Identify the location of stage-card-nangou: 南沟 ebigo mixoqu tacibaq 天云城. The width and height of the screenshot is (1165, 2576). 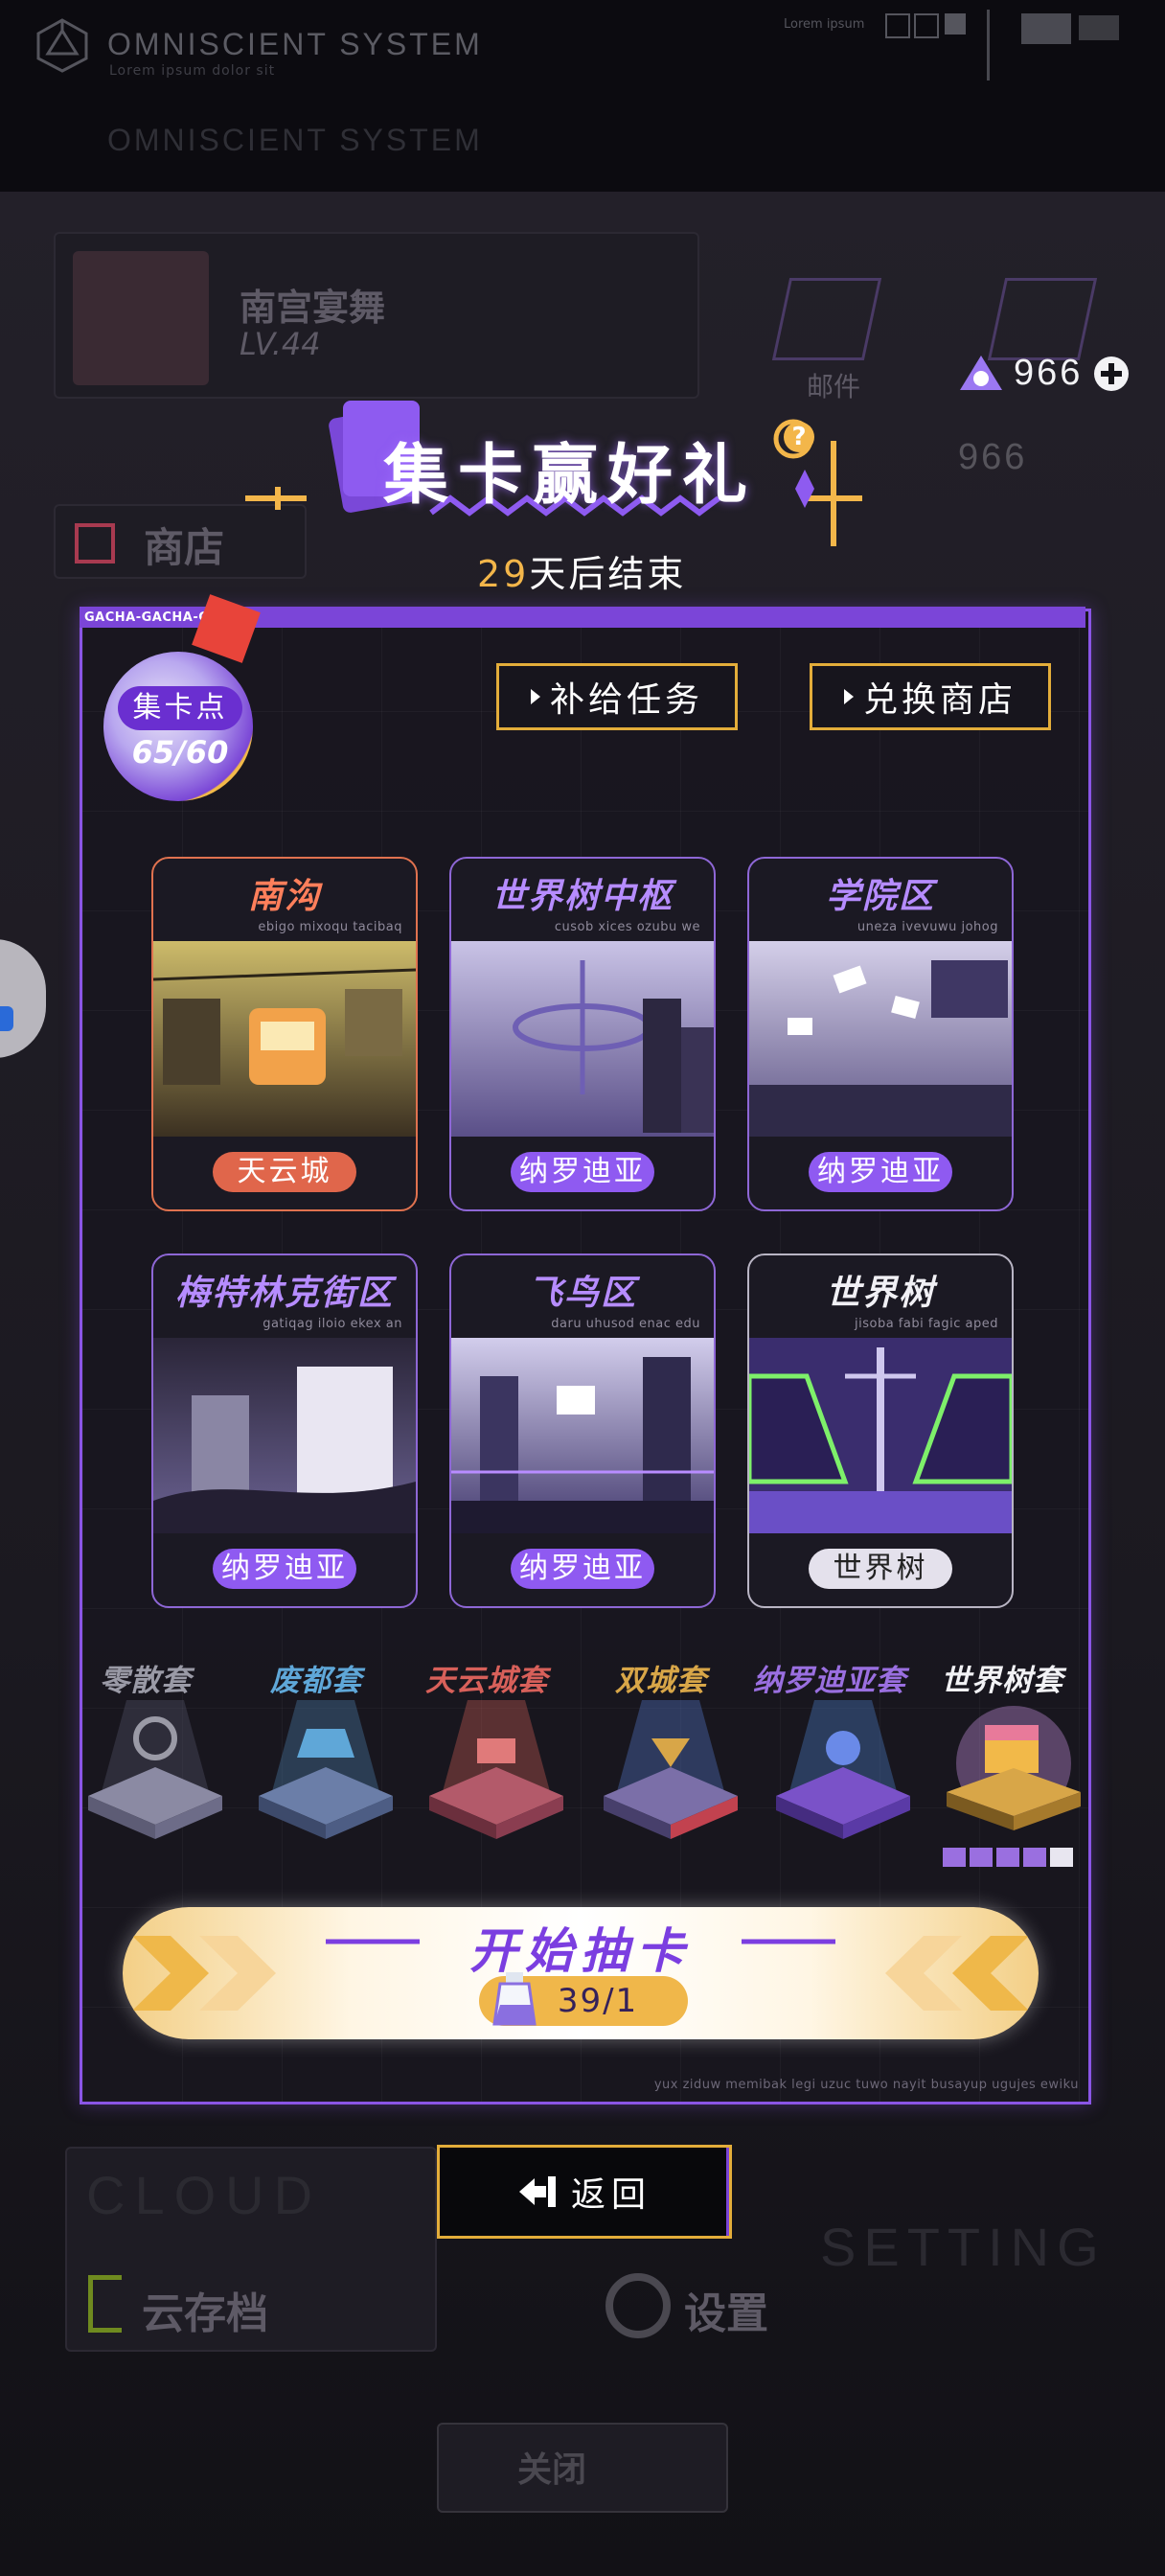
(284, 1034).